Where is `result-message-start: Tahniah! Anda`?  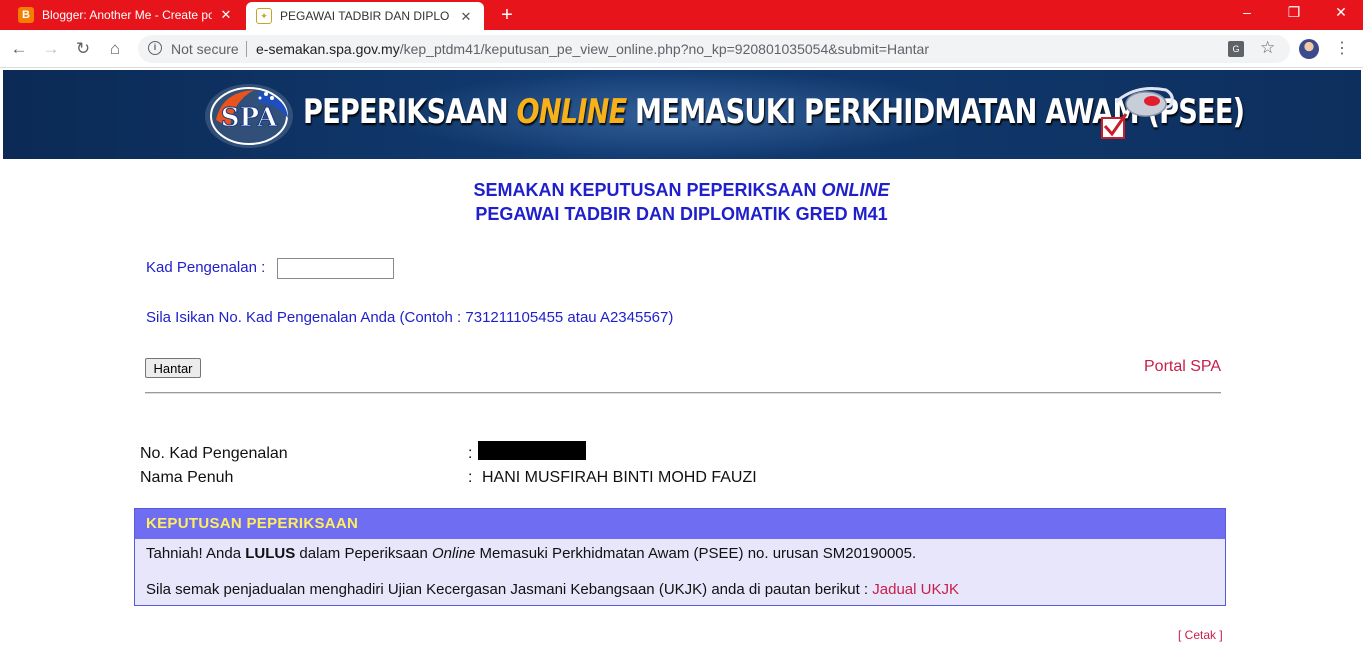
result-message-start: Tahniah! Anda is located at coordinates (196, 553).